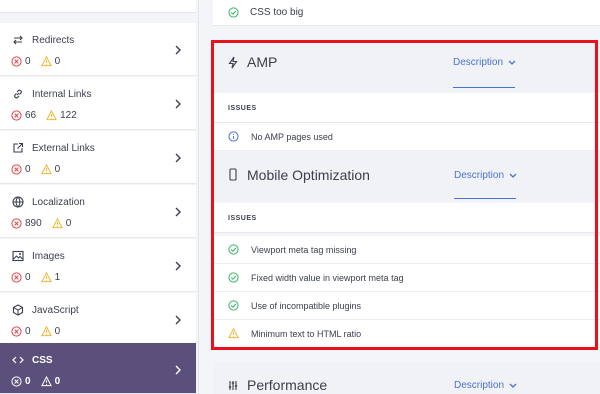 This screenshot has height=394, width=600. What do you see at coordinates (62, 94) in the screenshot?
I see `sidebar-item-label: Internal Links` at bounding box center [62, 94].